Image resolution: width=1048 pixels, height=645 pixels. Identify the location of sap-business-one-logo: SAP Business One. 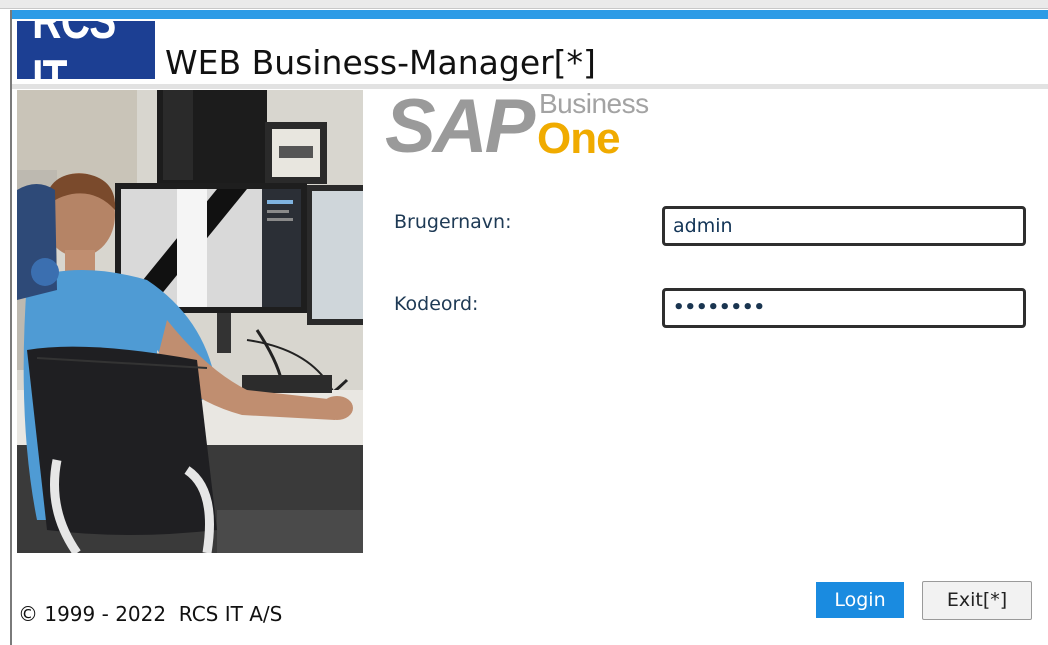
(525, 126).